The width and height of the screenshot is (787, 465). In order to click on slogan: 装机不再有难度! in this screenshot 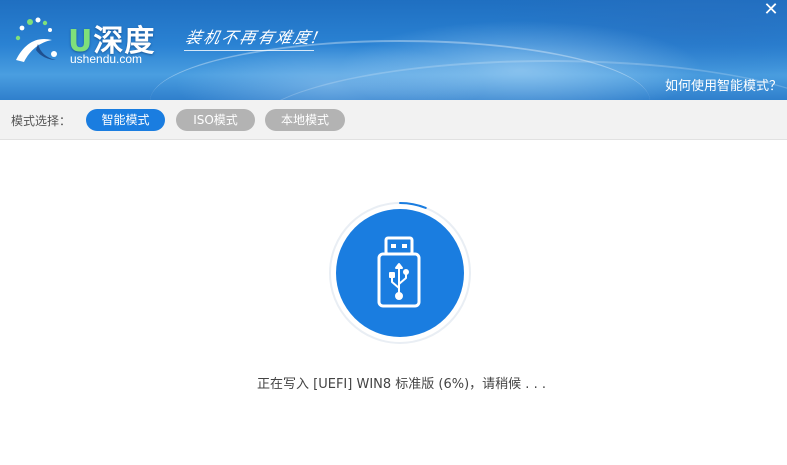, I will do `click(253, 37)`.